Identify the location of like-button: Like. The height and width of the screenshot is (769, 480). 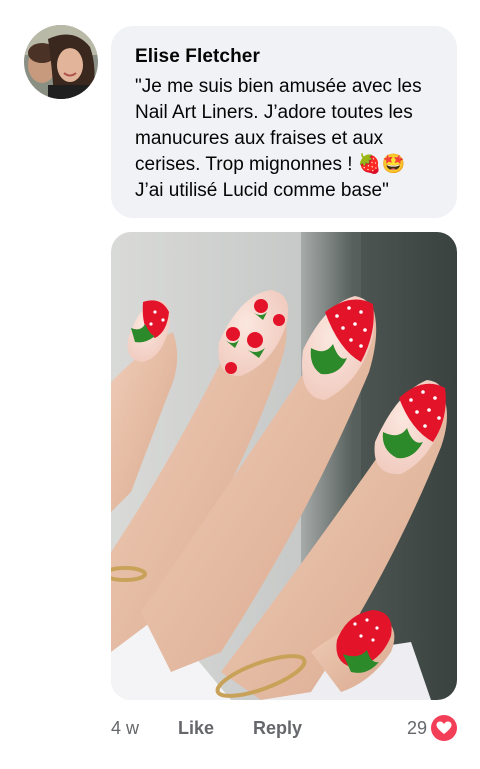
(196, 728).